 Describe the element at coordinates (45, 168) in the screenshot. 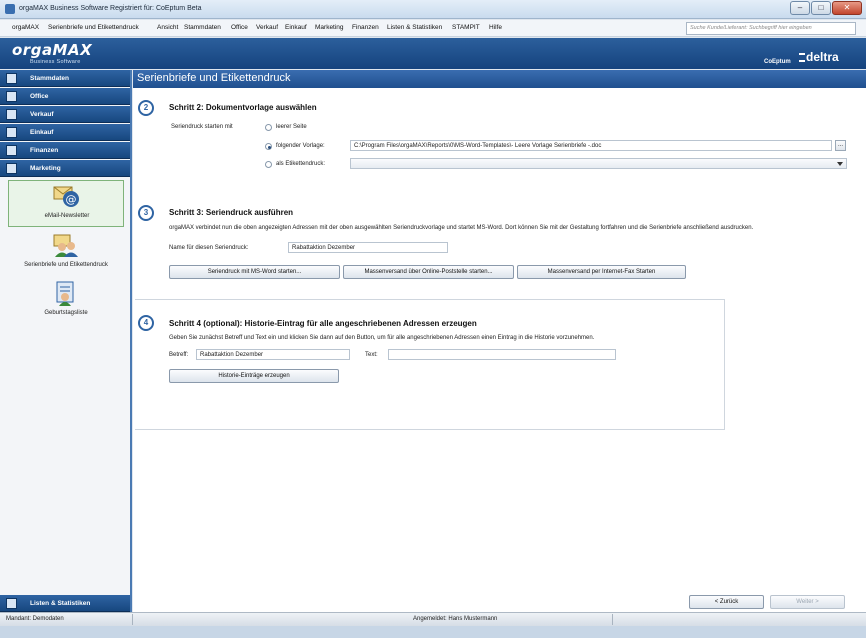

I see `nav-label: Marketing` at that location.